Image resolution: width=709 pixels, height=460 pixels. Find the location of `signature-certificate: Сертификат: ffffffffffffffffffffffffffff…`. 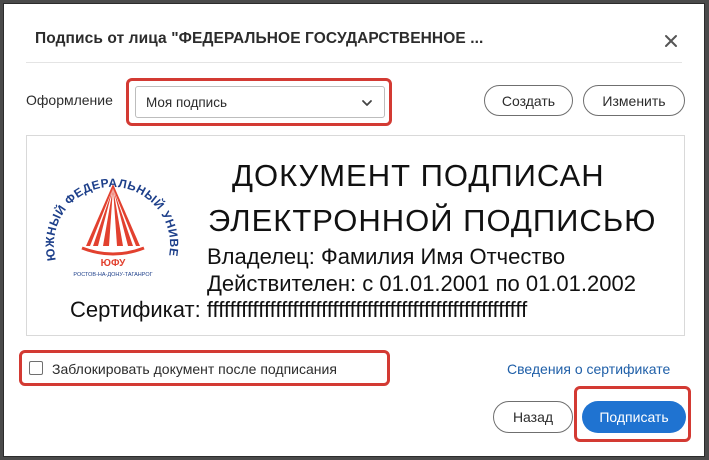

signature-certificate: Сертификат: ffffffffffffffffffffffffffff… is located at coordinates (299, 309).